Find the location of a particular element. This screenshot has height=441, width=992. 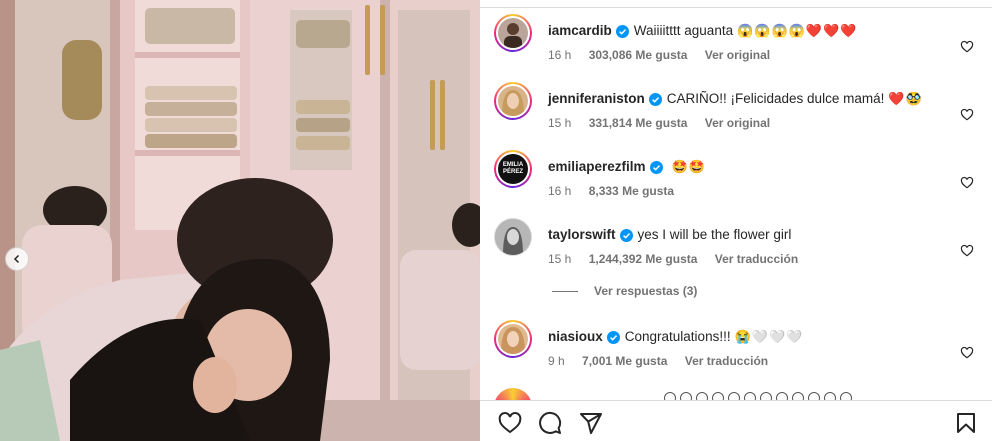

avatar: EMILIA PÉREZ is located at coordinates (513, 169).